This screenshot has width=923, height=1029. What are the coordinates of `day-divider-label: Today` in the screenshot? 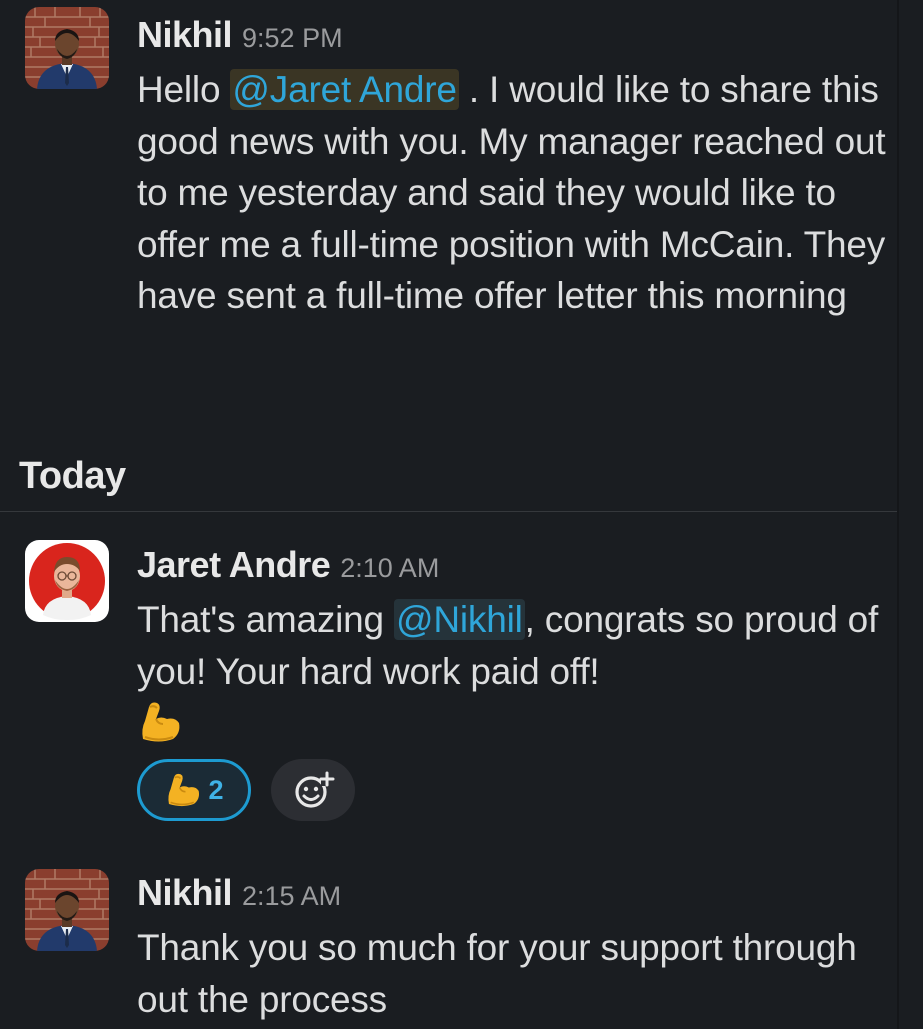 It's located at (72, 476).